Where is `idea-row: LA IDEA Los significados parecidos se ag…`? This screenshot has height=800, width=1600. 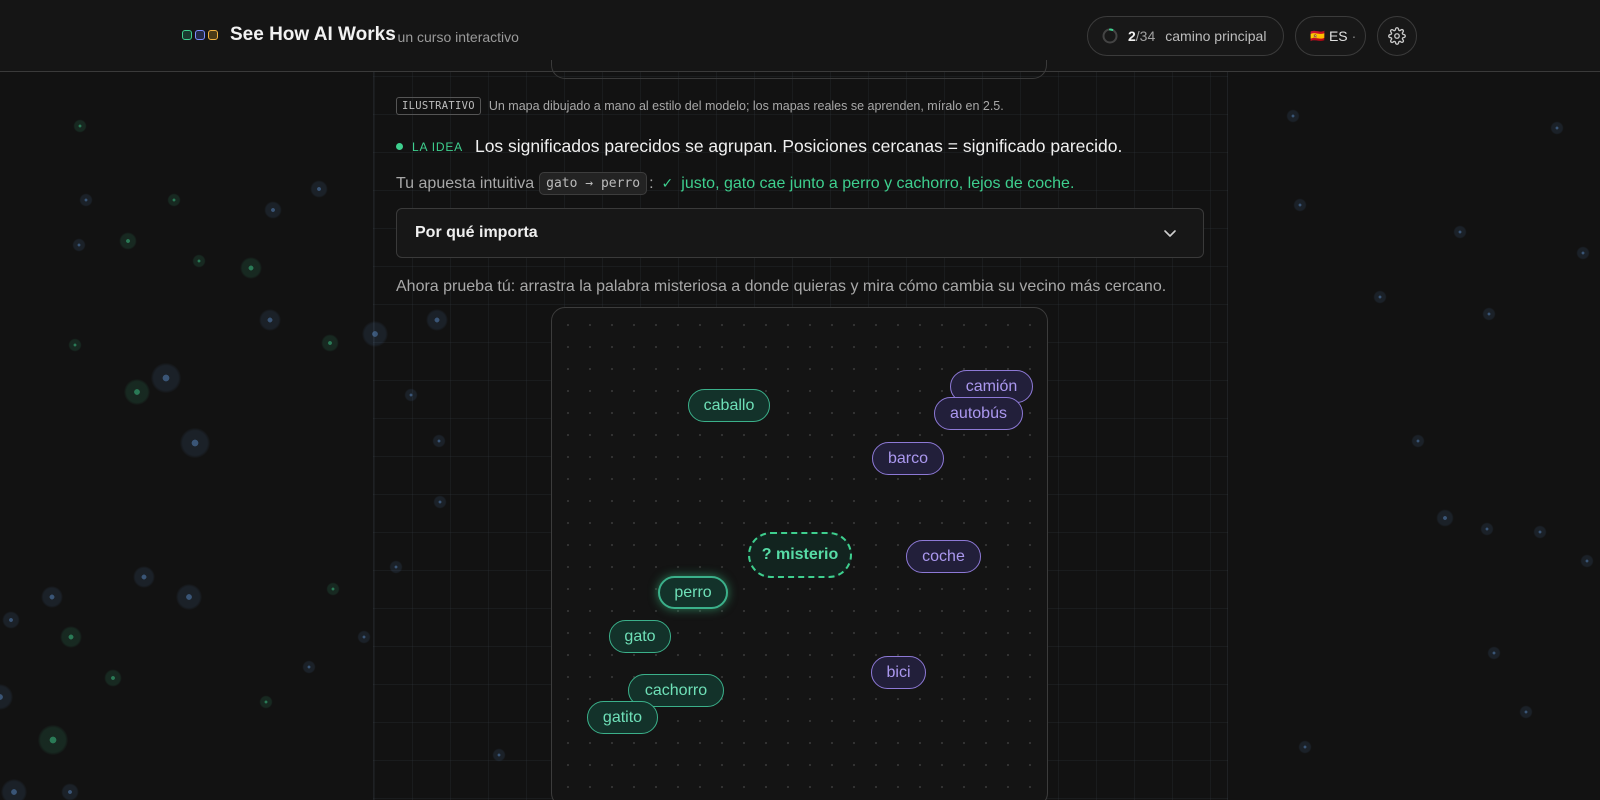 idea-row: LA IDEA Los significados parecidos se ag… is located at coordinates (759, 146).